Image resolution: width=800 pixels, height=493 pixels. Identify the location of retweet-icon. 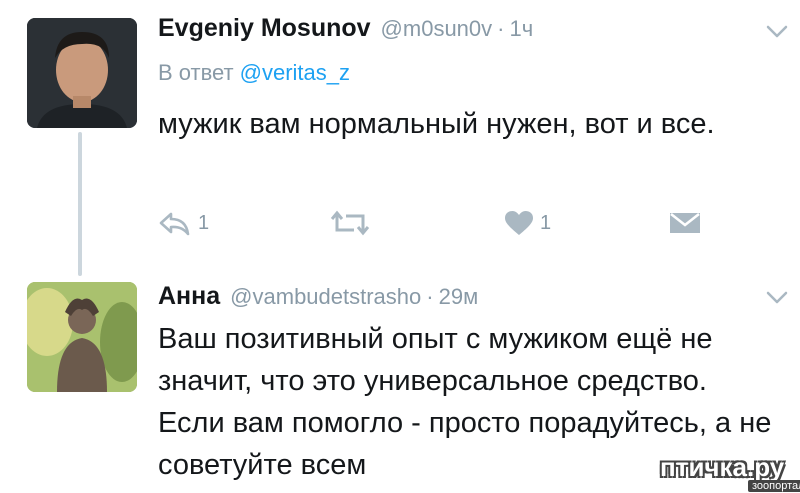
(350, 223).